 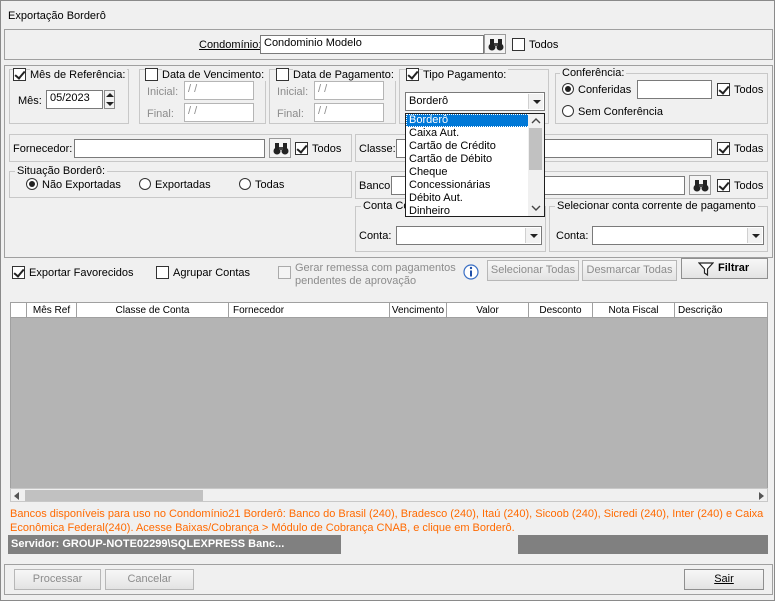 I want to click on fornecedor-label: Fornecedor:, so click(x=43, y=149).